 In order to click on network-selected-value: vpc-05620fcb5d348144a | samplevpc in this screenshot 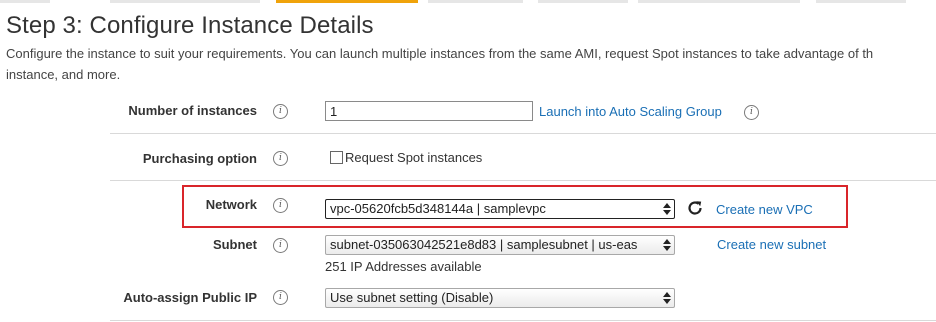, I will do `click(438, 208)`.